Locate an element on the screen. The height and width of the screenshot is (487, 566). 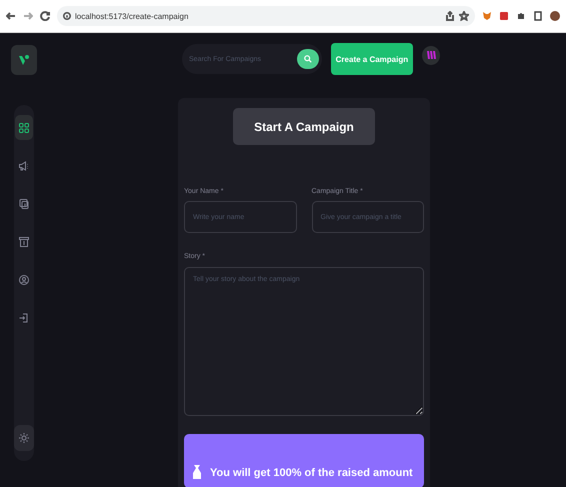
logo-icon is located at coordinates (24, 60).